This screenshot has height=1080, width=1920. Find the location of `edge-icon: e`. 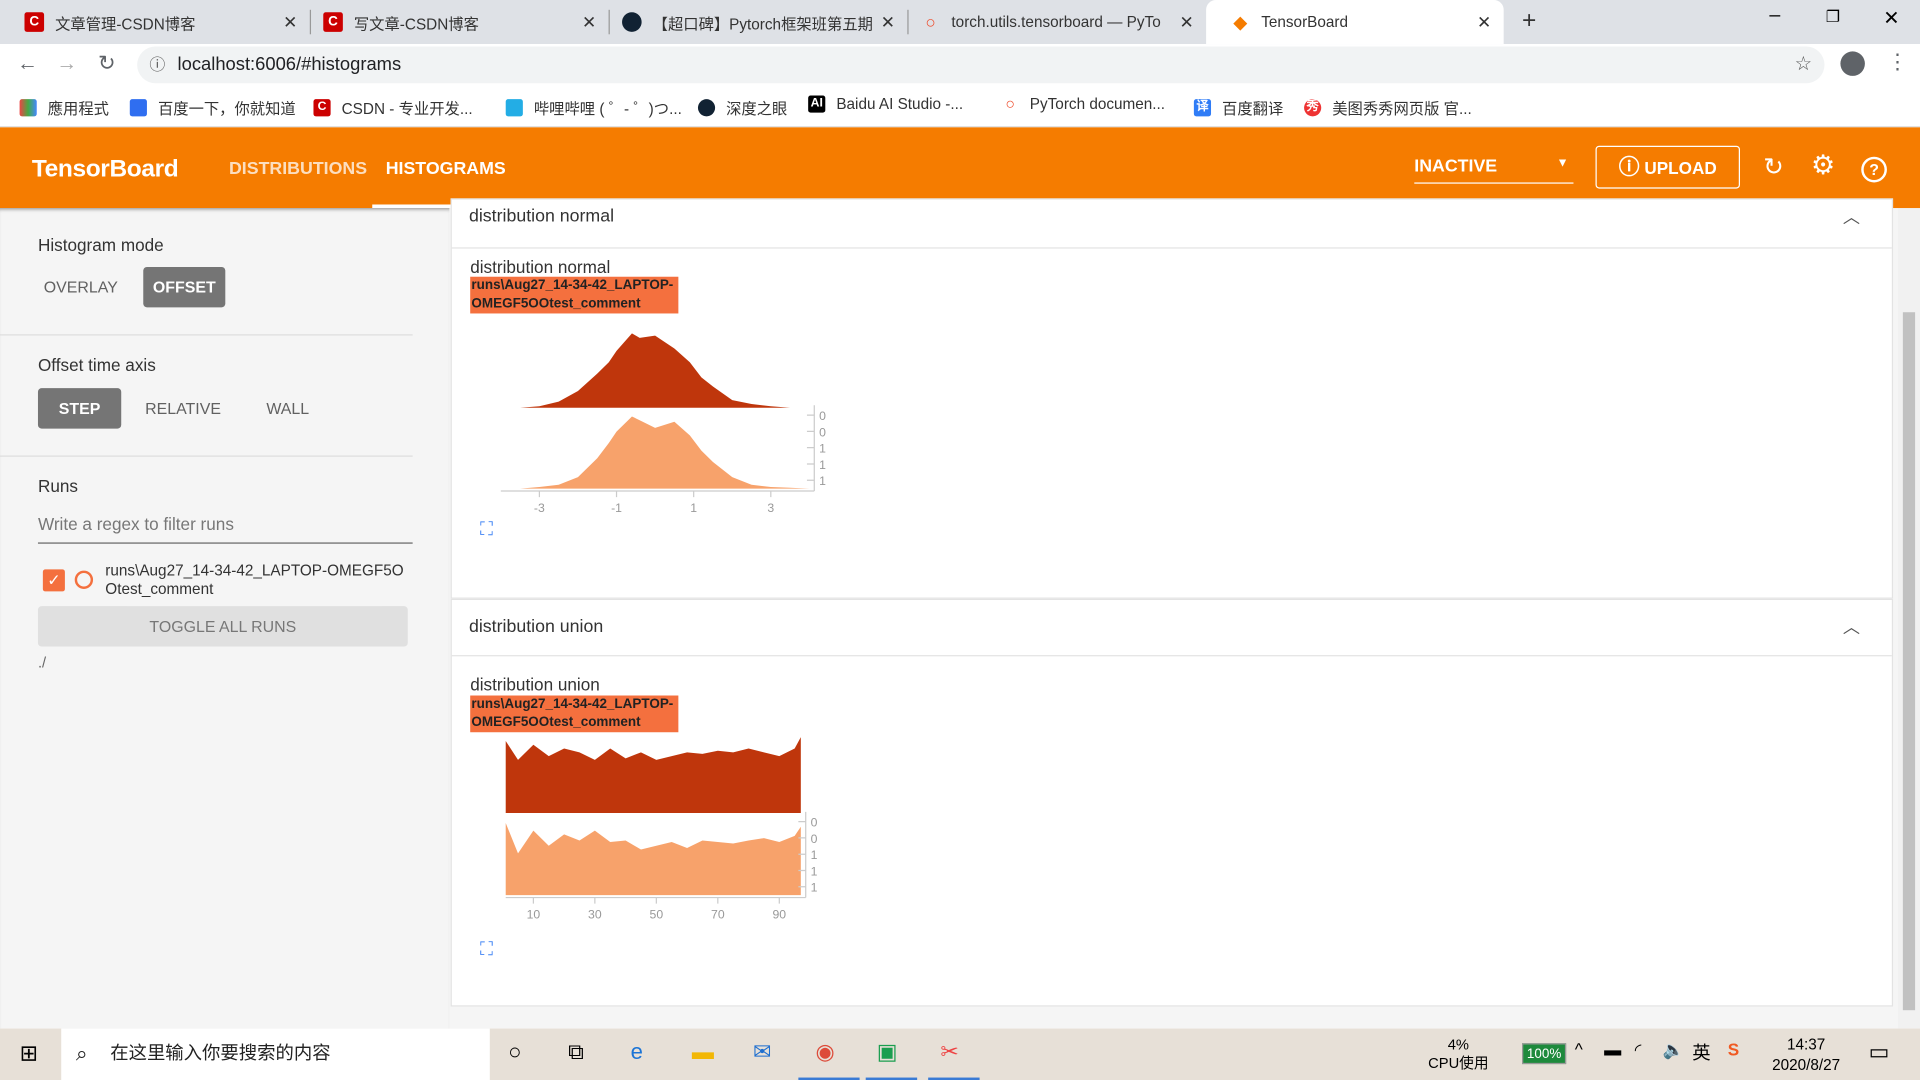

edge-icon: e is located at coordinates (637, 1053).